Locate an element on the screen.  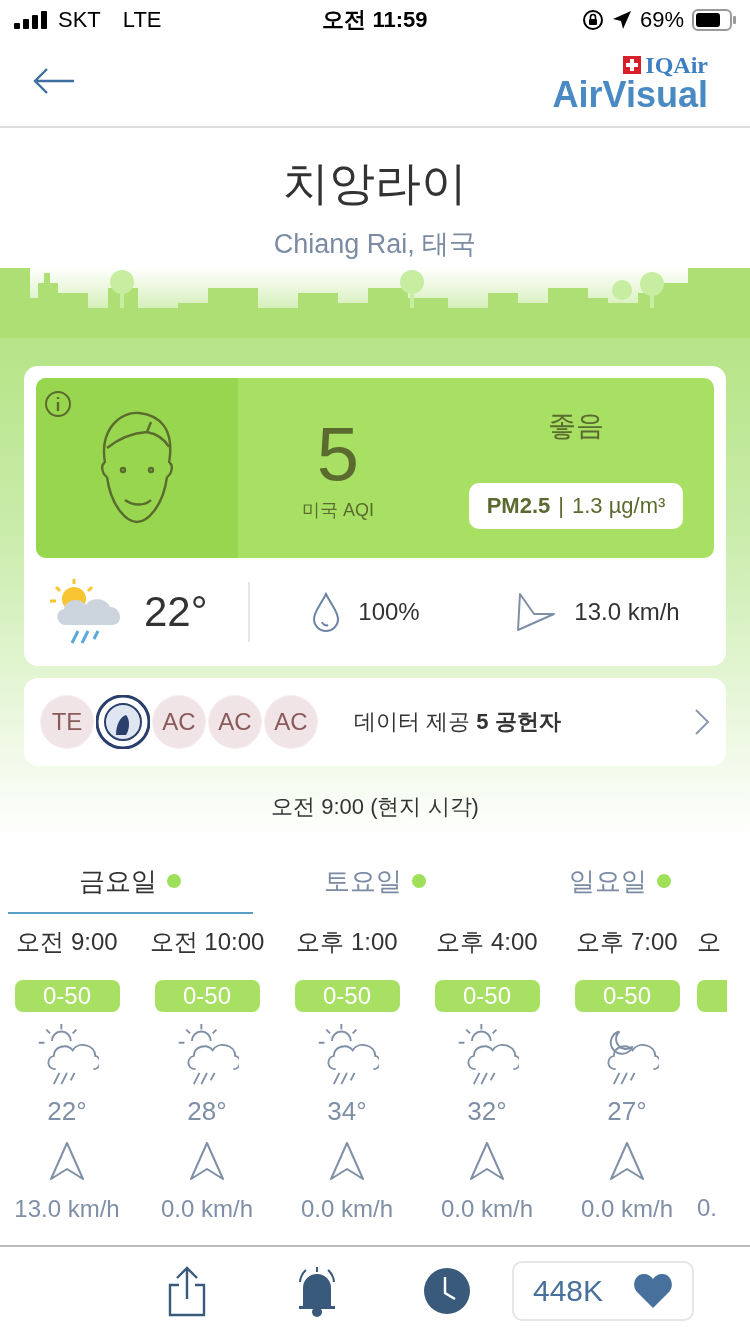
forecast-wind: 13.0 km/h is located at coordinates (67, 1209).